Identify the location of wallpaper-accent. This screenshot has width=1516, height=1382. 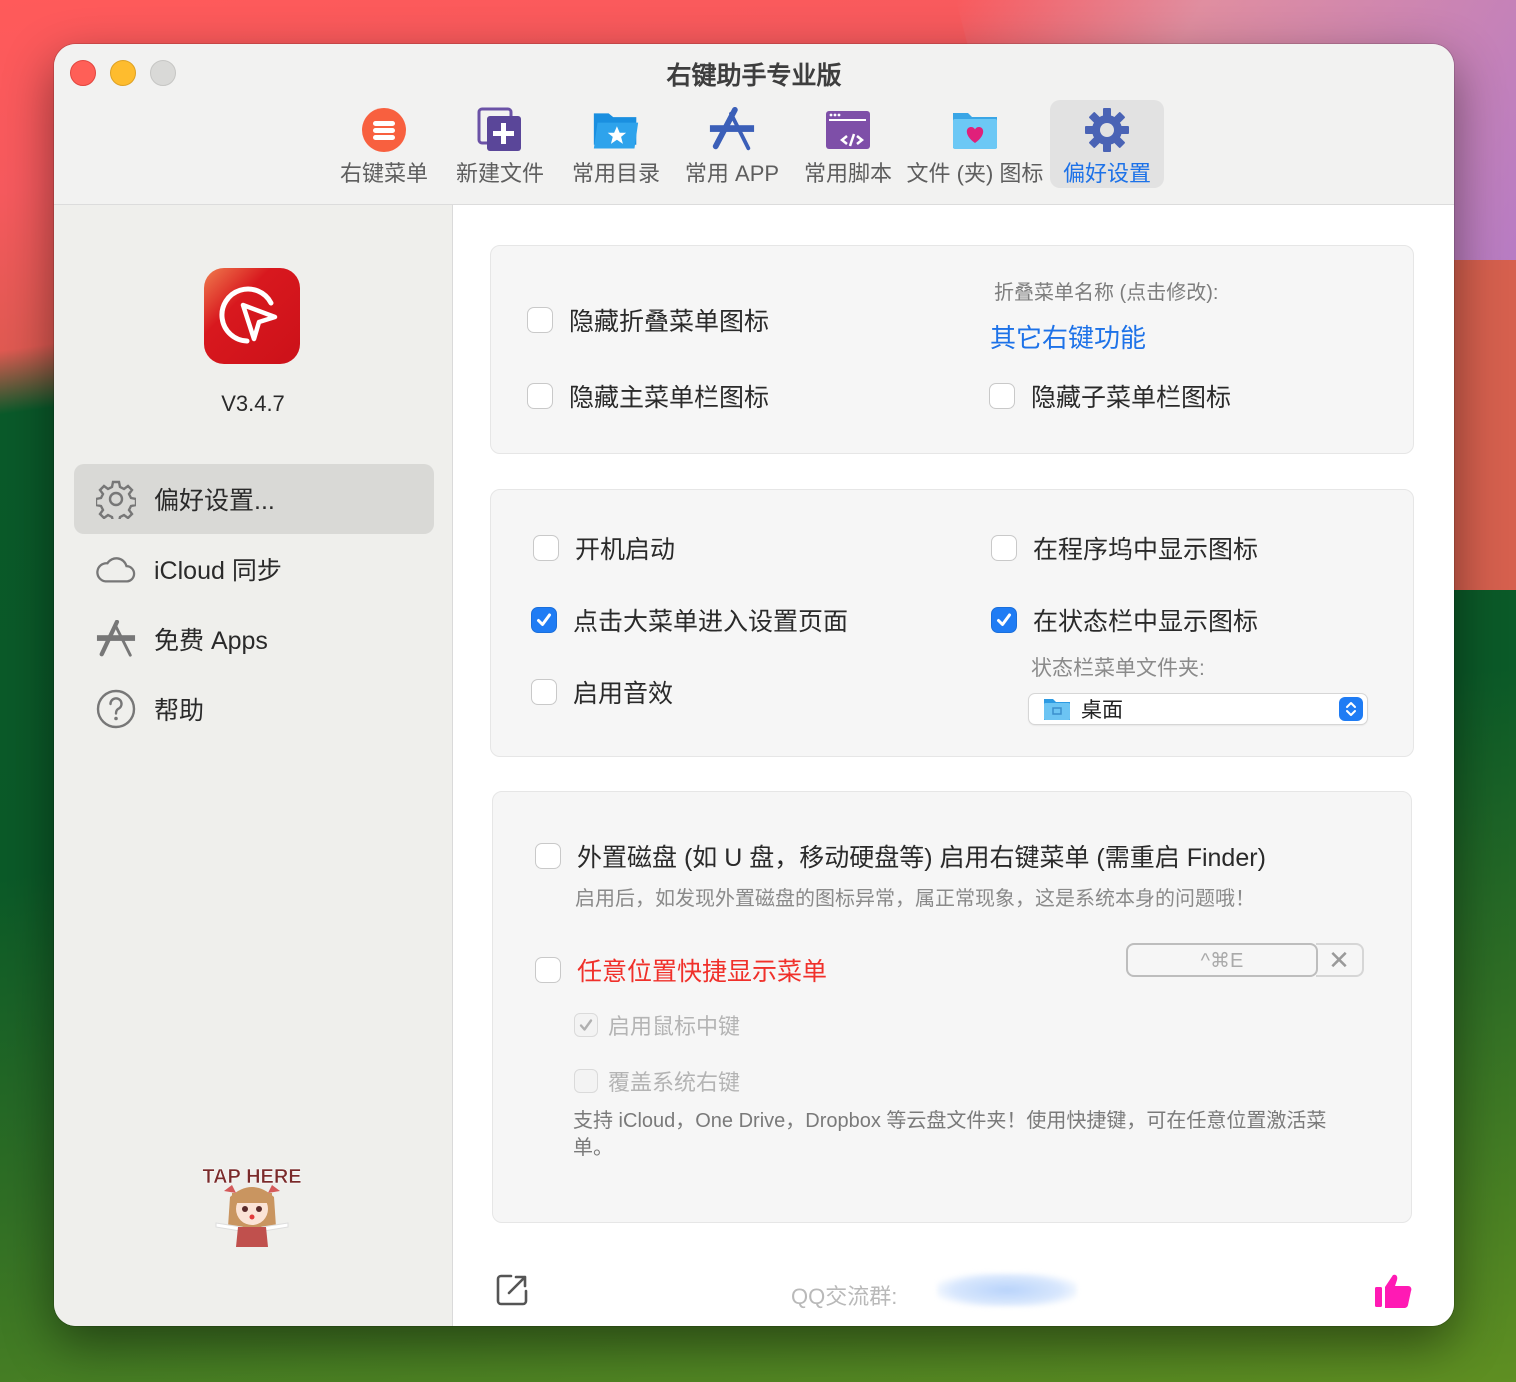
(1481, 425).